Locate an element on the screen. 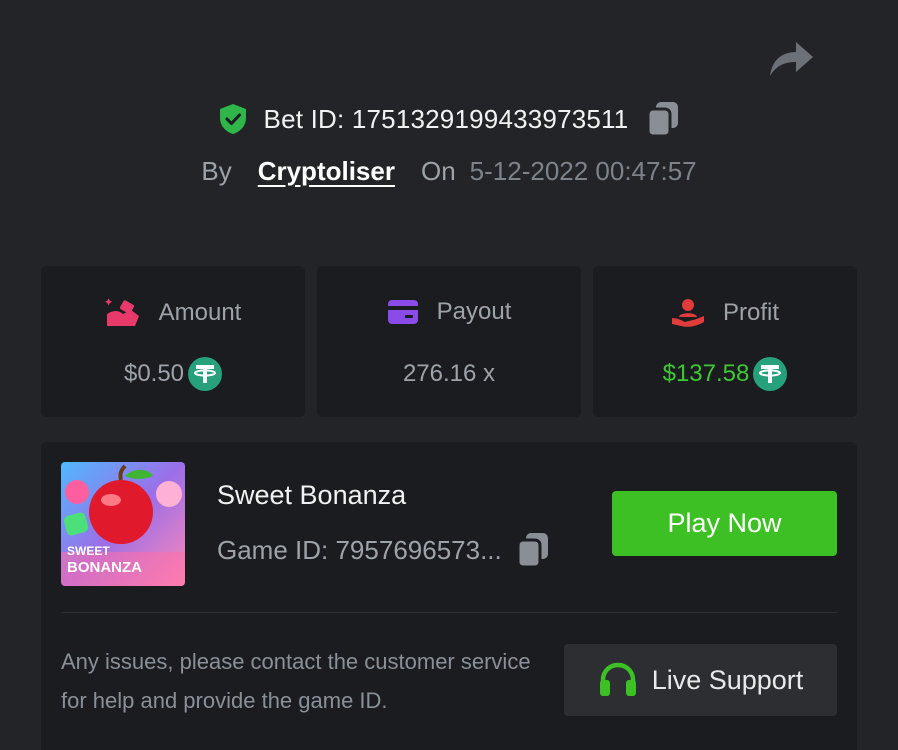 This screenshot has height=750, width=898. bet-datetime: 5-12-2022 00:47:57 is located at coordinates (583, 170).